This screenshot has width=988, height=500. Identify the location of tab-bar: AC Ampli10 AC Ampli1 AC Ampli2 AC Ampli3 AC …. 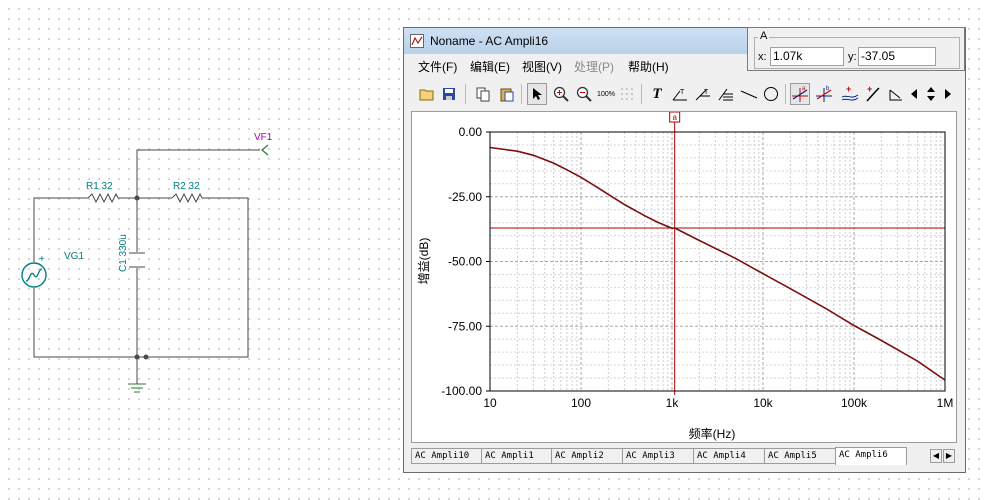
(685, 457).